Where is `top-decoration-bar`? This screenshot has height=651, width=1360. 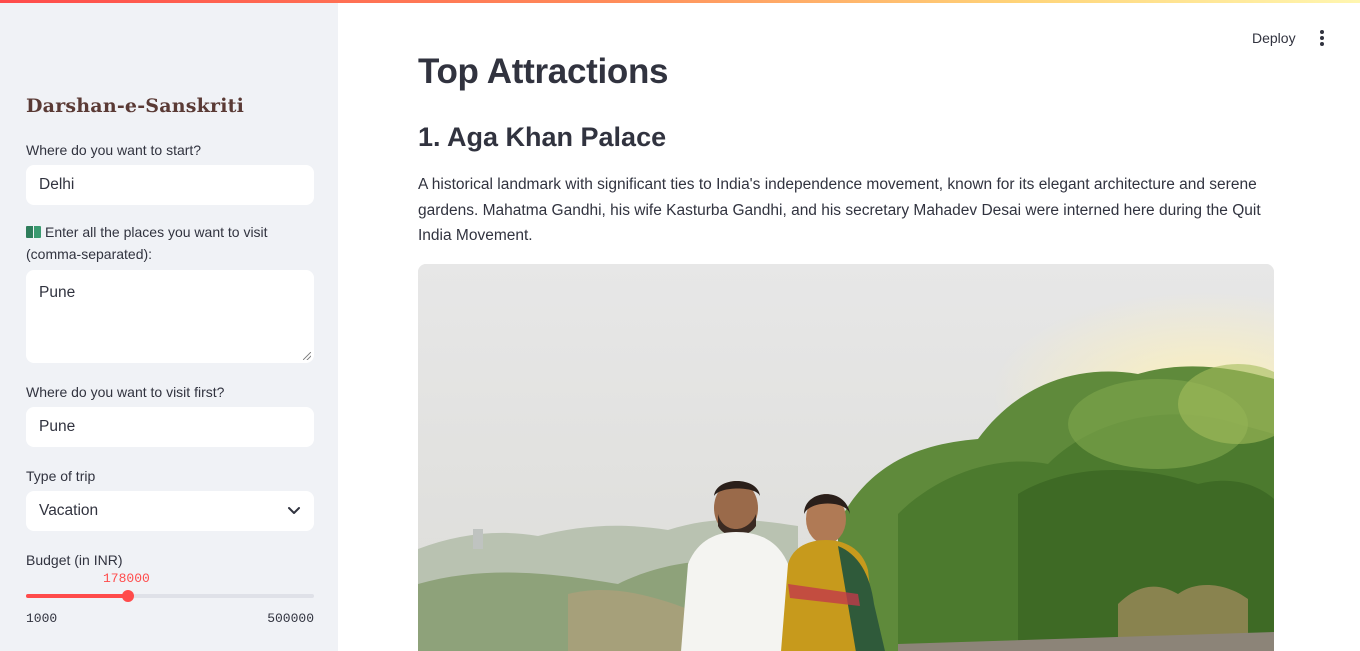
top-decoration-bar is located at coordinates (680, 1).